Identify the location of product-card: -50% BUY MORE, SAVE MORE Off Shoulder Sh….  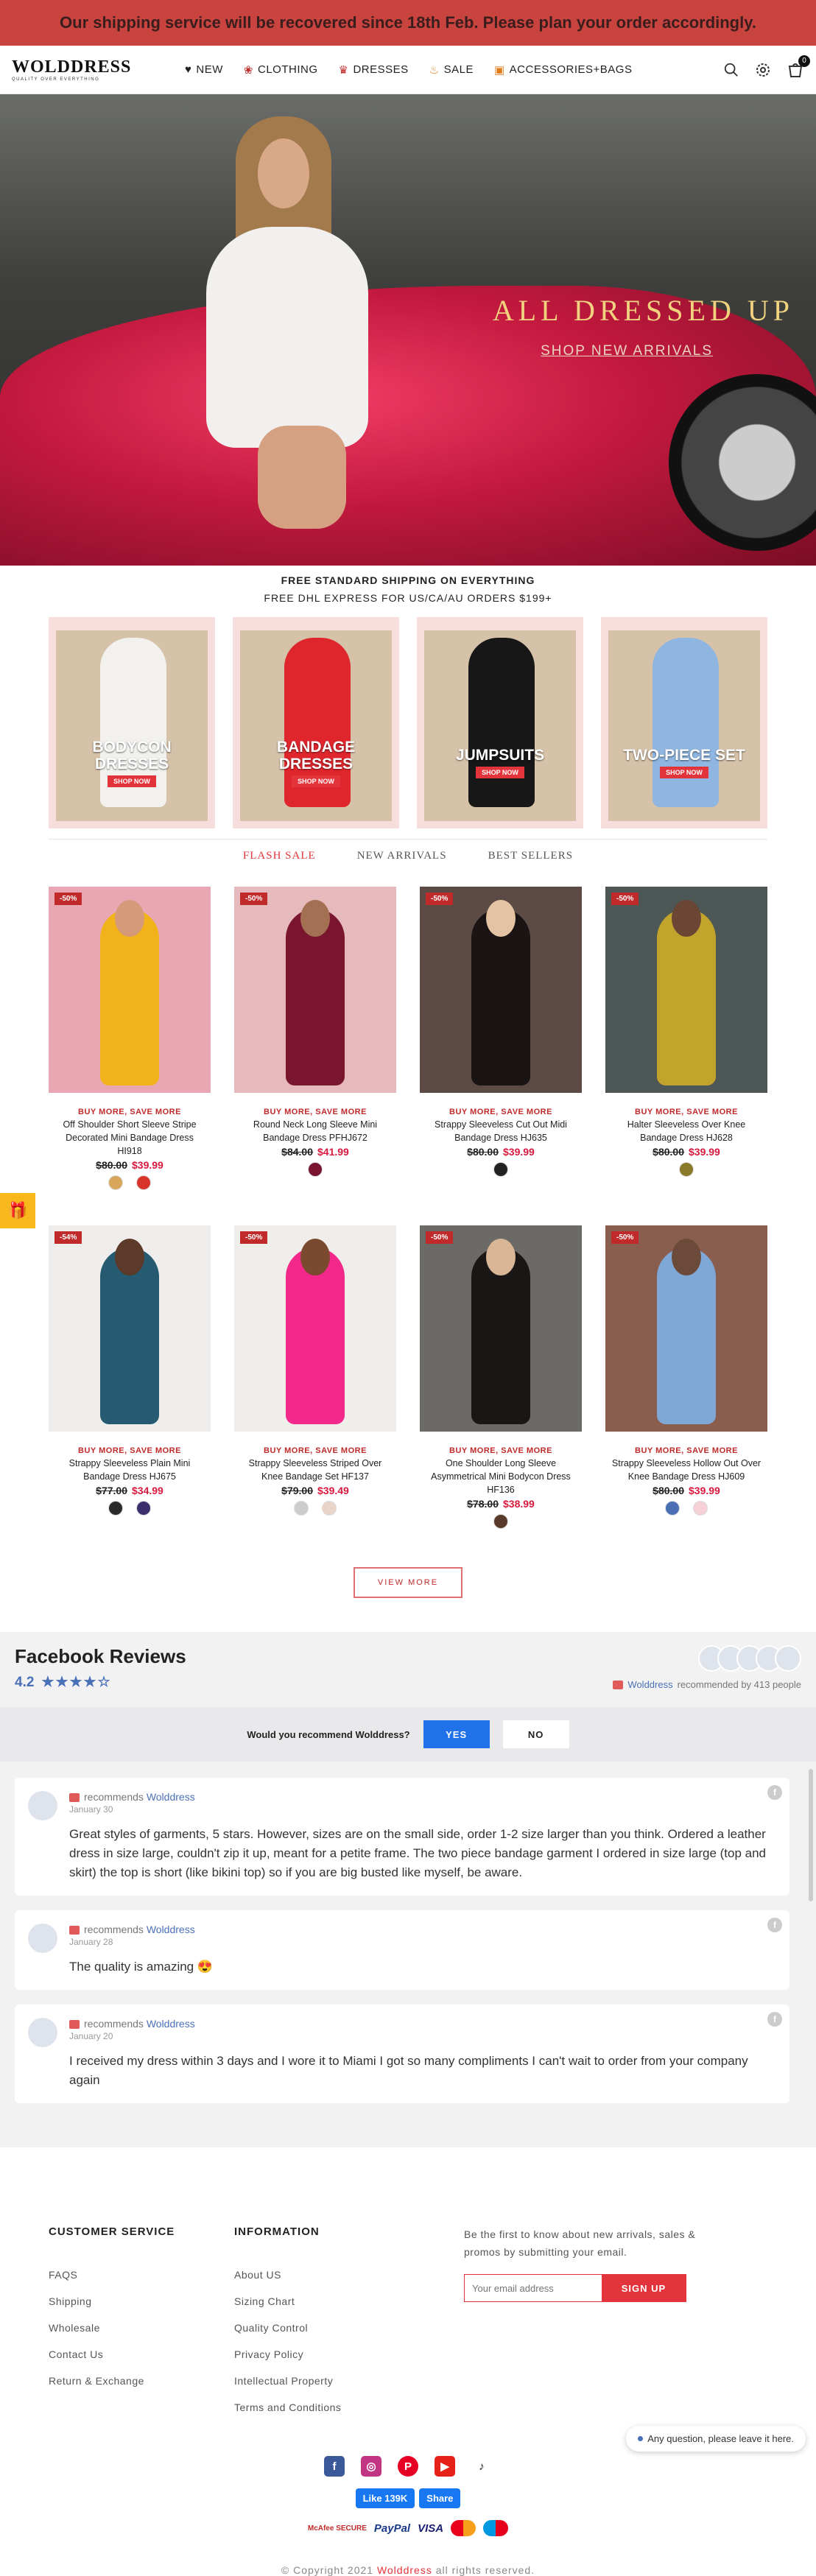
(130, 1038).